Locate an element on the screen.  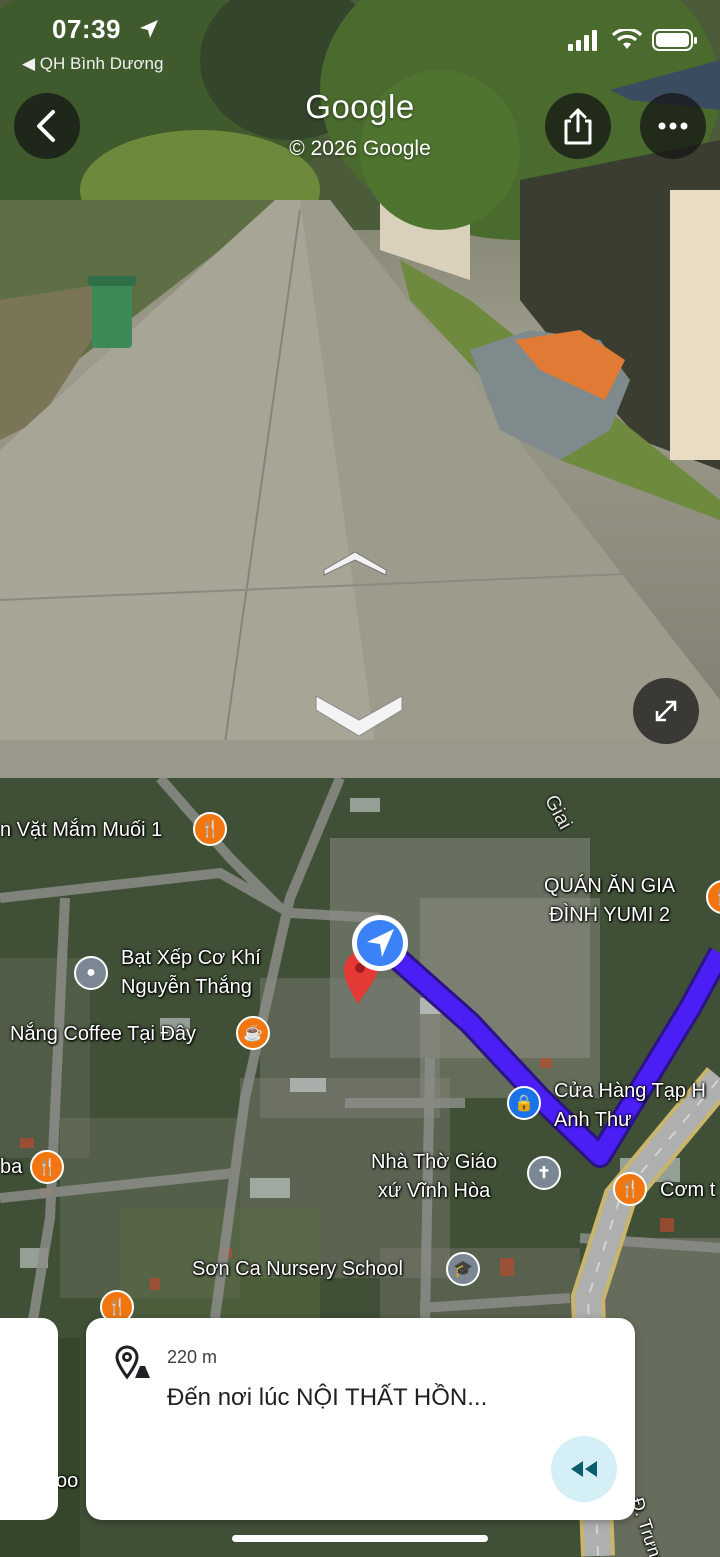
system-icons is located at coordinates (633, 40).